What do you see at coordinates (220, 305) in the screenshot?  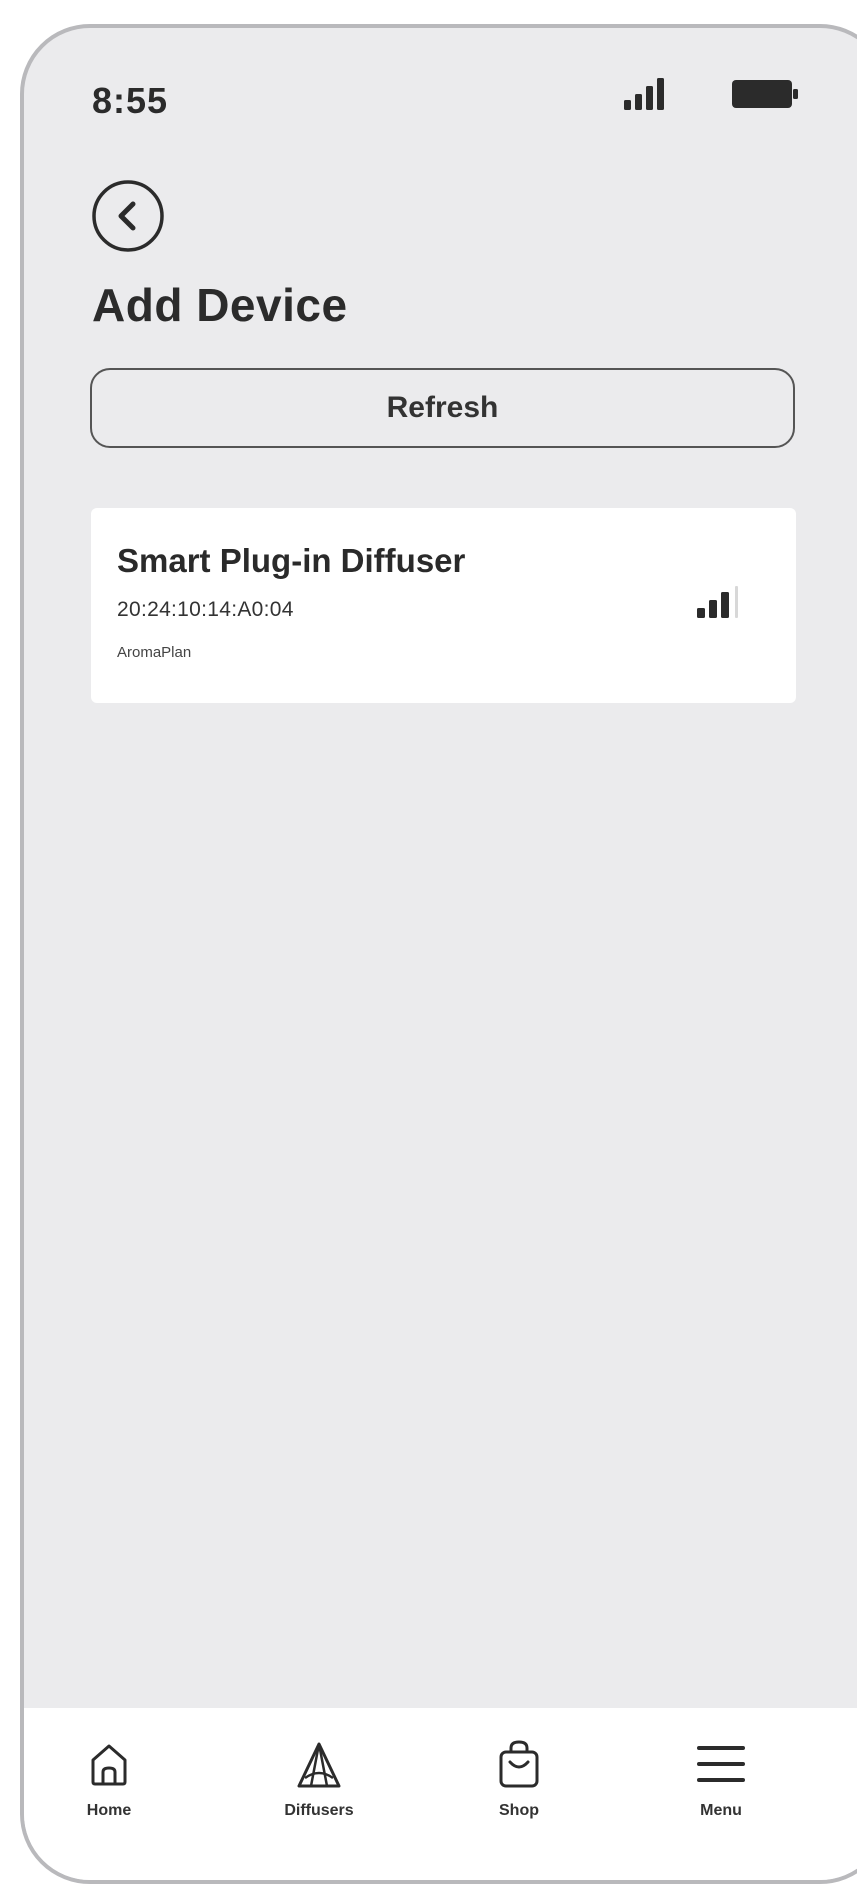 I see `page-title: Add Device` at bounding box center [220, 305].